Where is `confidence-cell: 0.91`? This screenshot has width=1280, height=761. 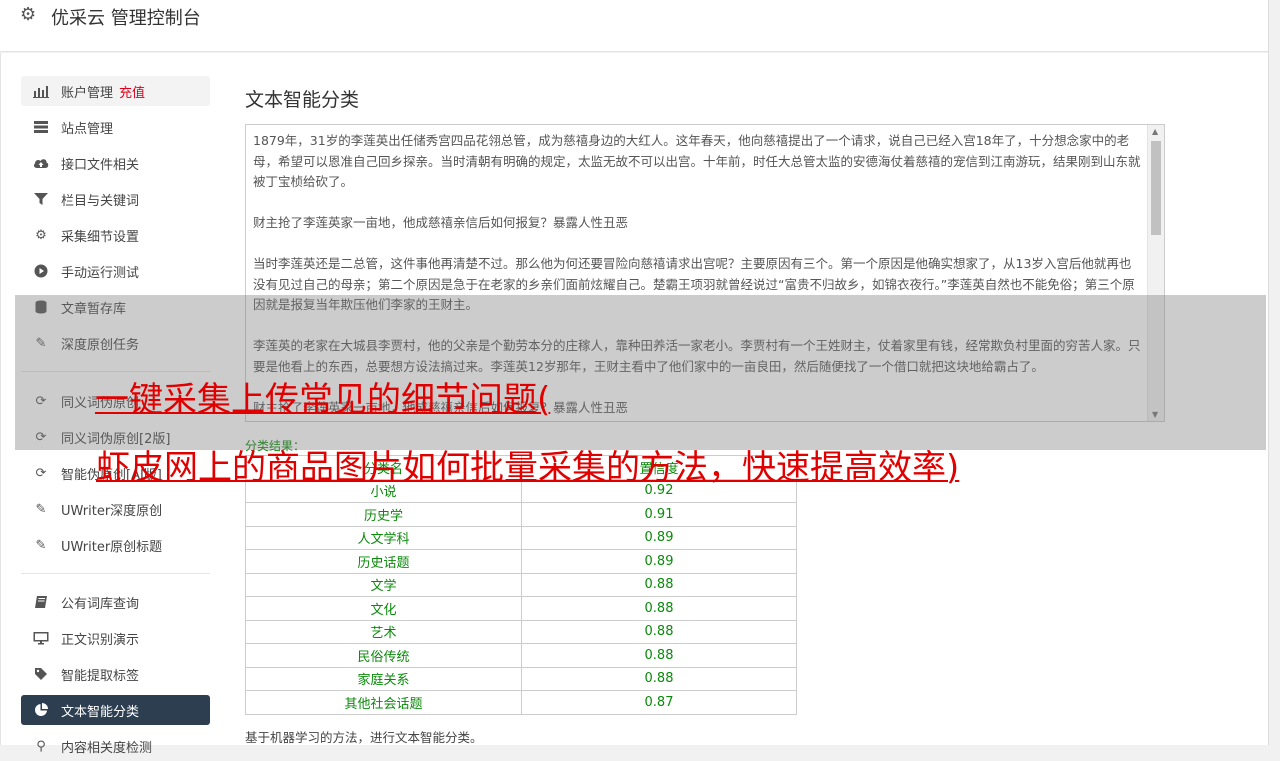
confidence-cell: 0.91 is located at coordinates (659, 514).